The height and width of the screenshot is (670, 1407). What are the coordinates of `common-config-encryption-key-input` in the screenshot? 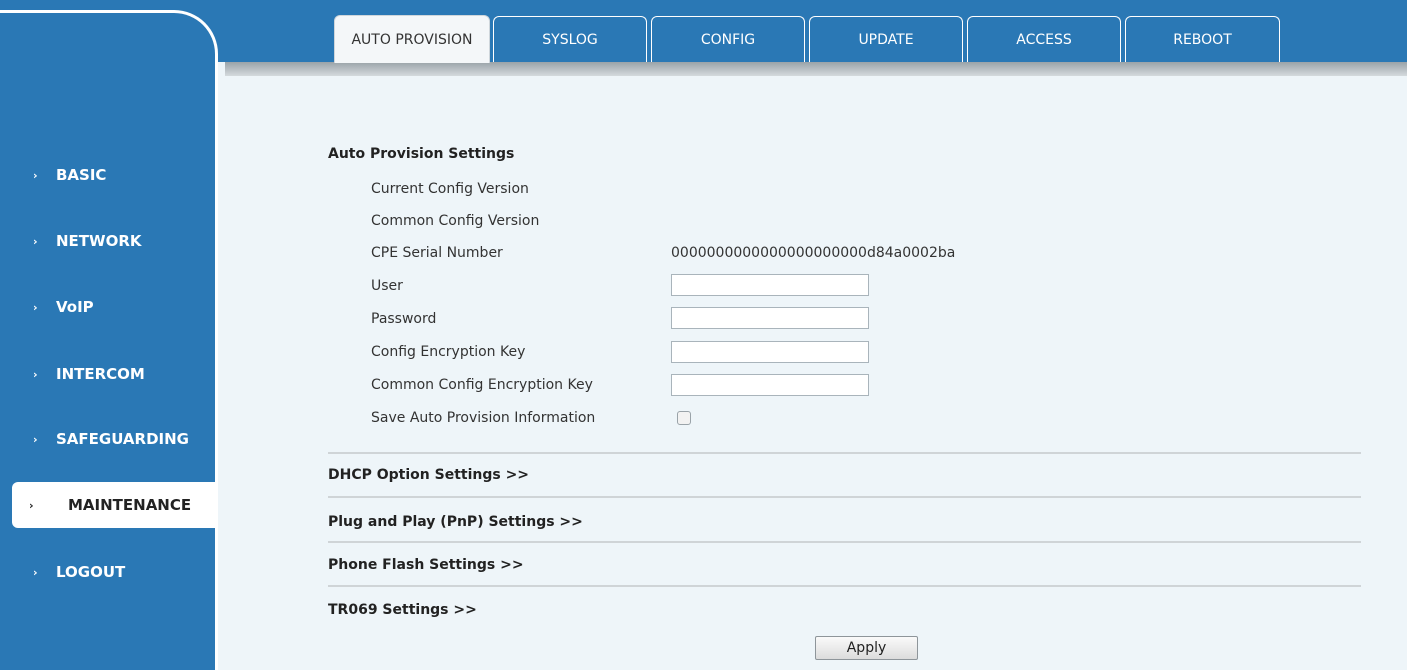 It's located at (770, 385).